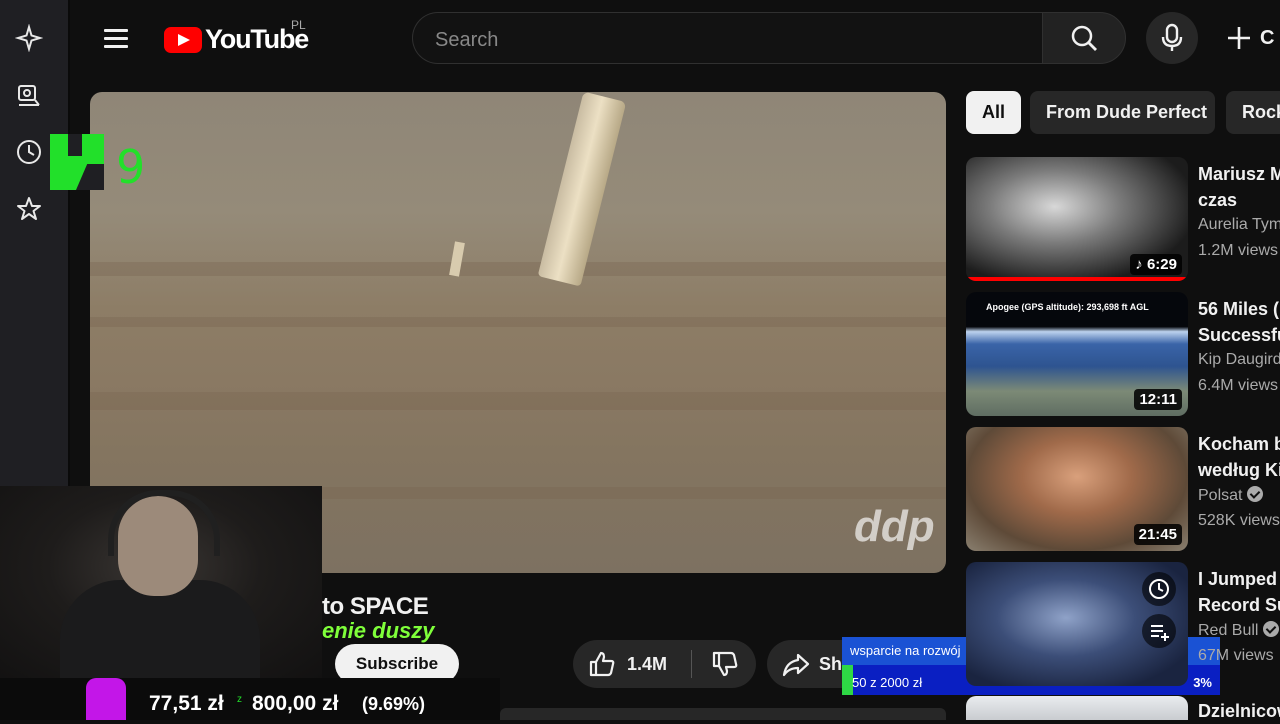  What do you see at coordinates (647, 663) in the screenshot?
I see `like-count: 1.4M` at bounding box center [647, 663].